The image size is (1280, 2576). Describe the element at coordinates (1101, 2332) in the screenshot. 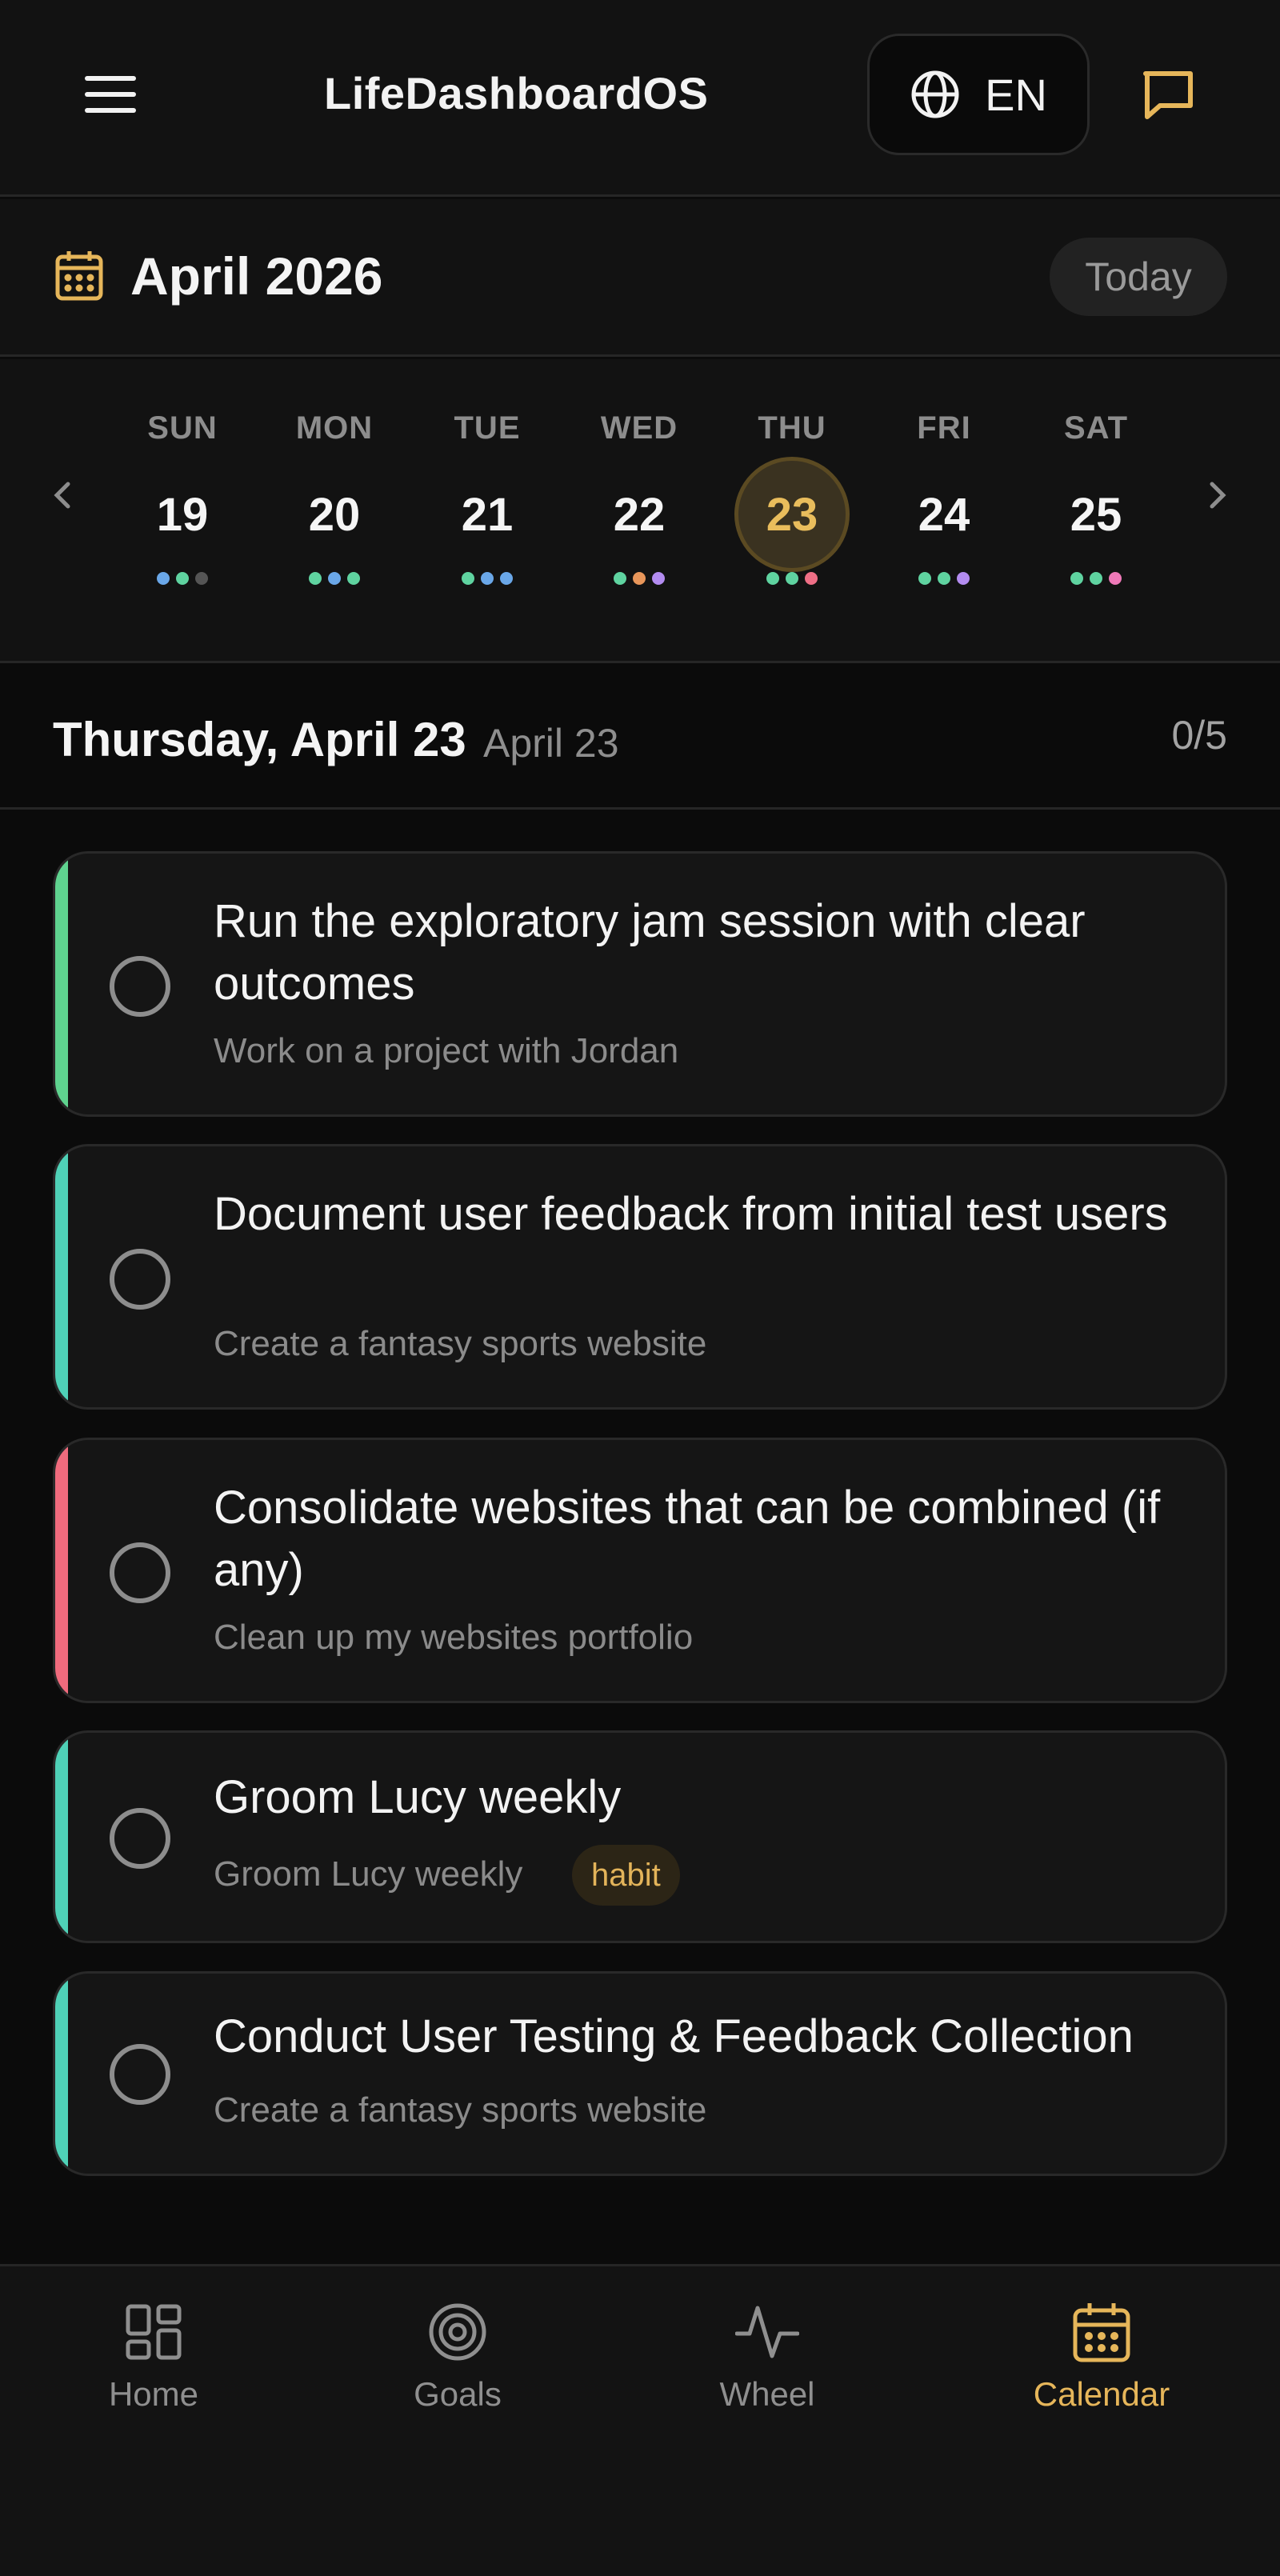

I see `calendar-icon` at that location.